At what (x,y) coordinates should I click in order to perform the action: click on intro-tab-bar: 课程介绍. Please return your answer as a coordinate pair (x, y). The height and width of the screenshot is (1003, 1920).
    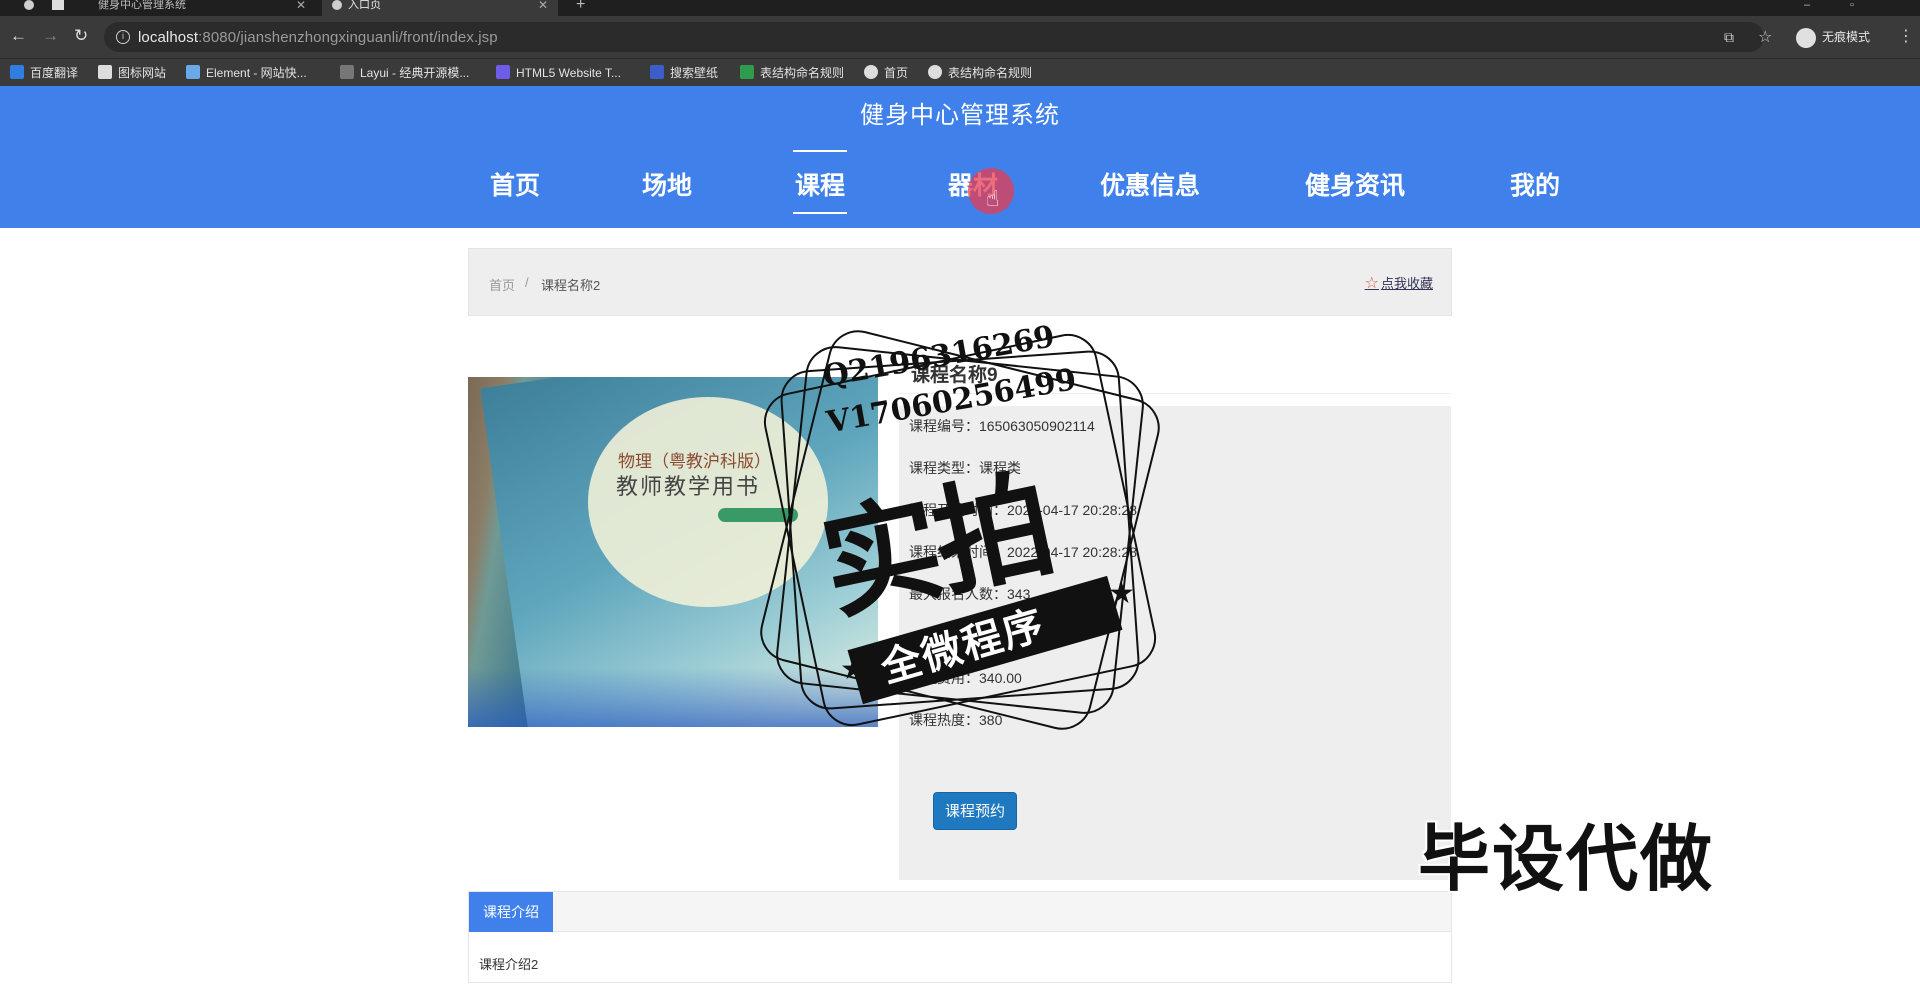
    Looking at the image, I should click on (960, 912).